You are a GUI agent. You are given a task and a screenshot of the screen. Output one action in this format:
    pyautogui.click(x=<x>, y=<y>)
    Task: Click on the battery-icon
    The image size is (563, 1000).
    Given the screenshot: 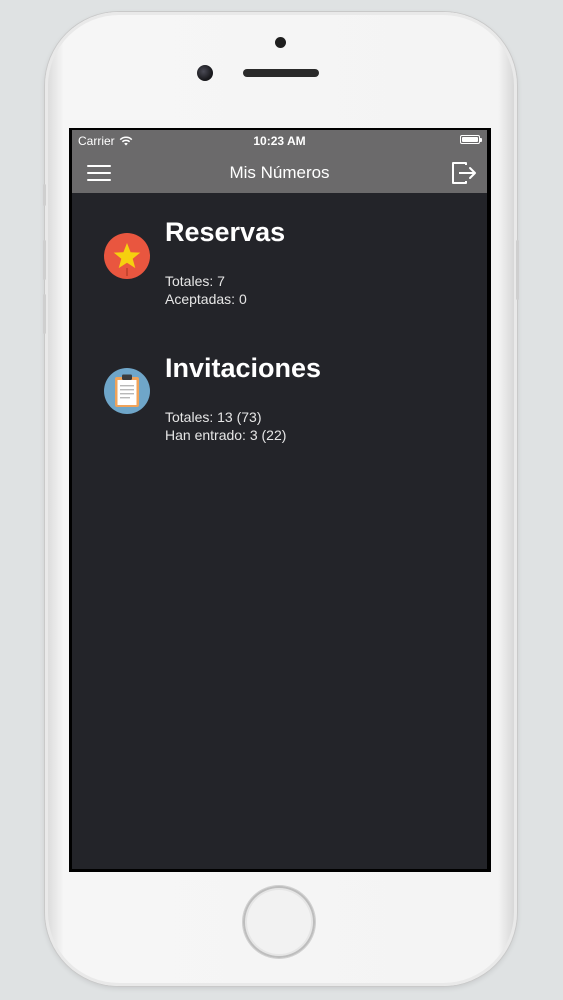 What is the action you would take?
    pyautogui.click(x=471, y=139)
    